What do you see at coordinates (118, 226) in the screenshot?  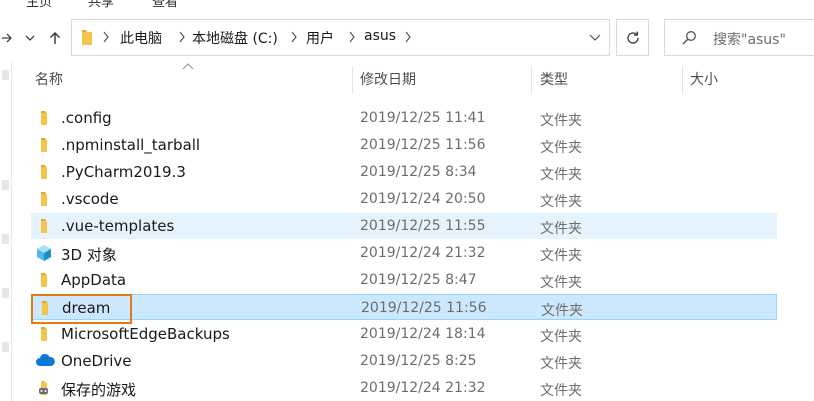 I see `file-name: .vue-templates` at bounding box center [118, 226].